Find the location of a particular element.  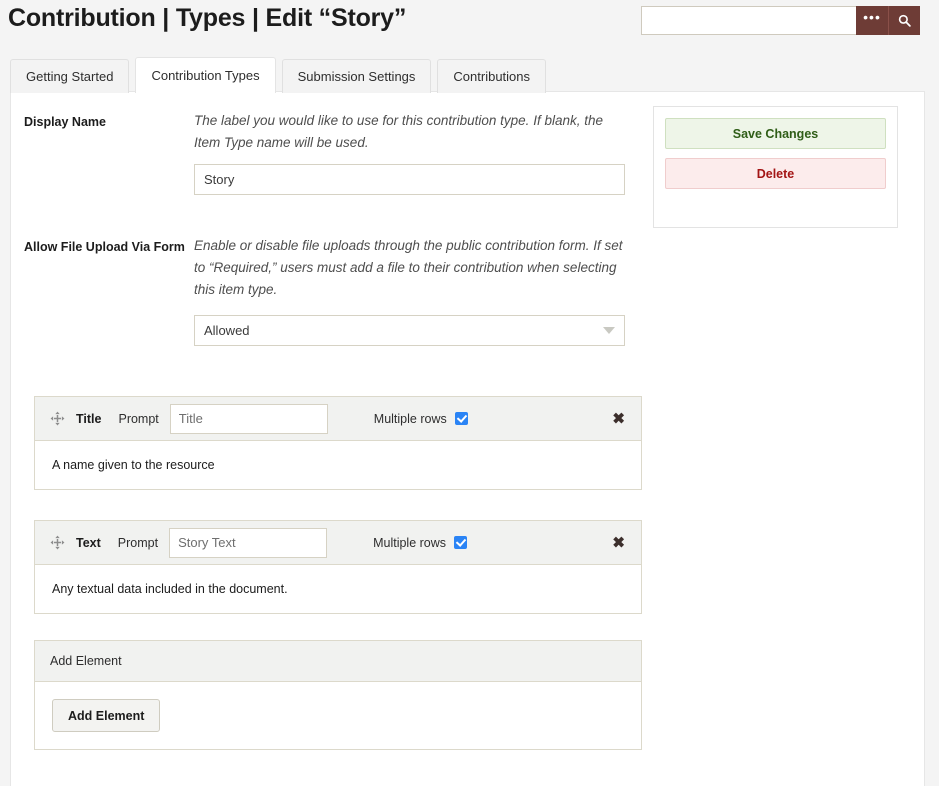

add-element-section: Add Element Add Element is located at coordinates (338, 695).